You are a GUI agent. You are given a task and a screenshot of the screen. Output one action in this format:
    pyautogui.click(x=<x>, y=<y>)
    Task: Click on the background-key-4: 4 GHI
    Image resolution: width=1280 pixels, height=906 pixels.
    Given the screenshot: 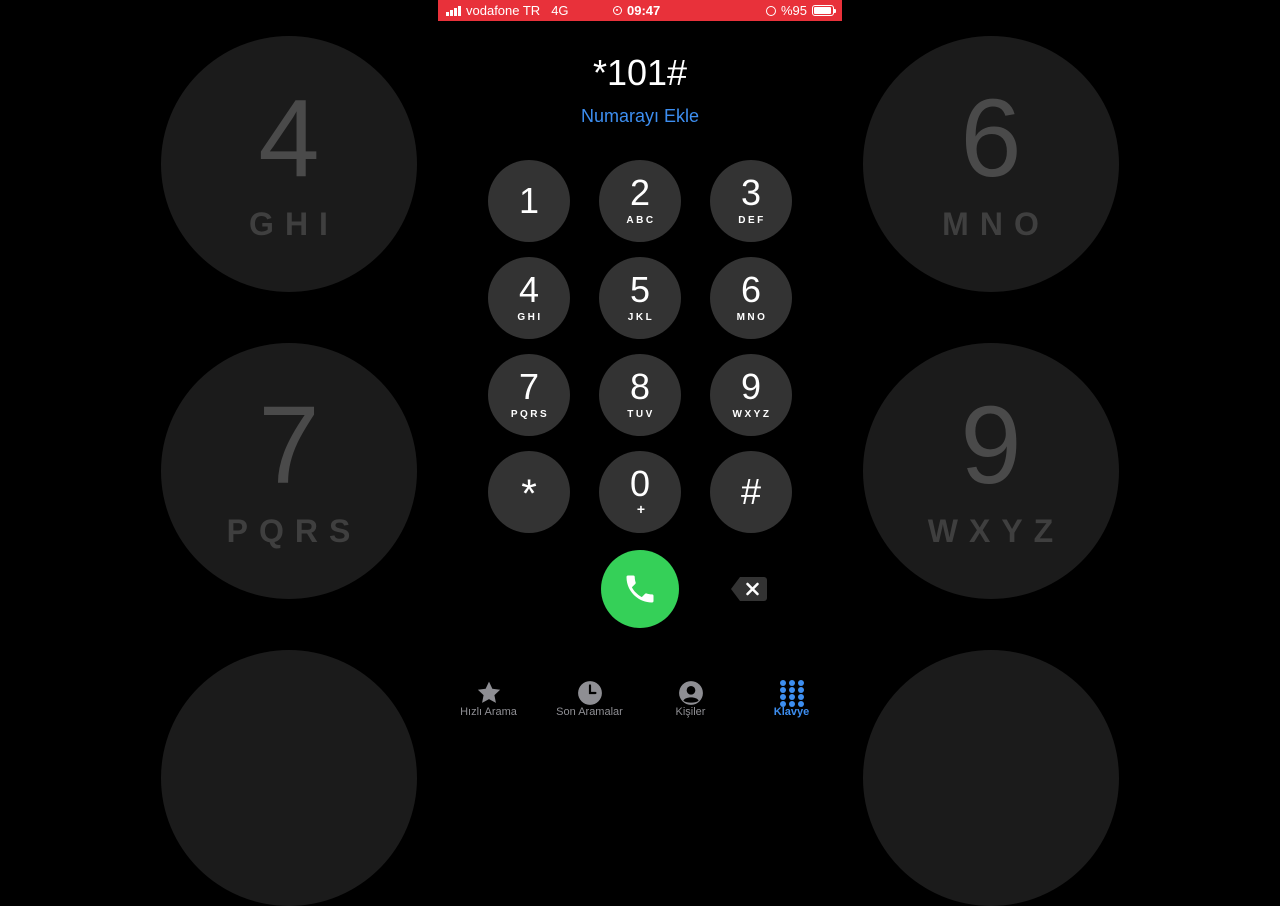 What is the action you would take?
    pyautogui.click(x=289, y=164)
    